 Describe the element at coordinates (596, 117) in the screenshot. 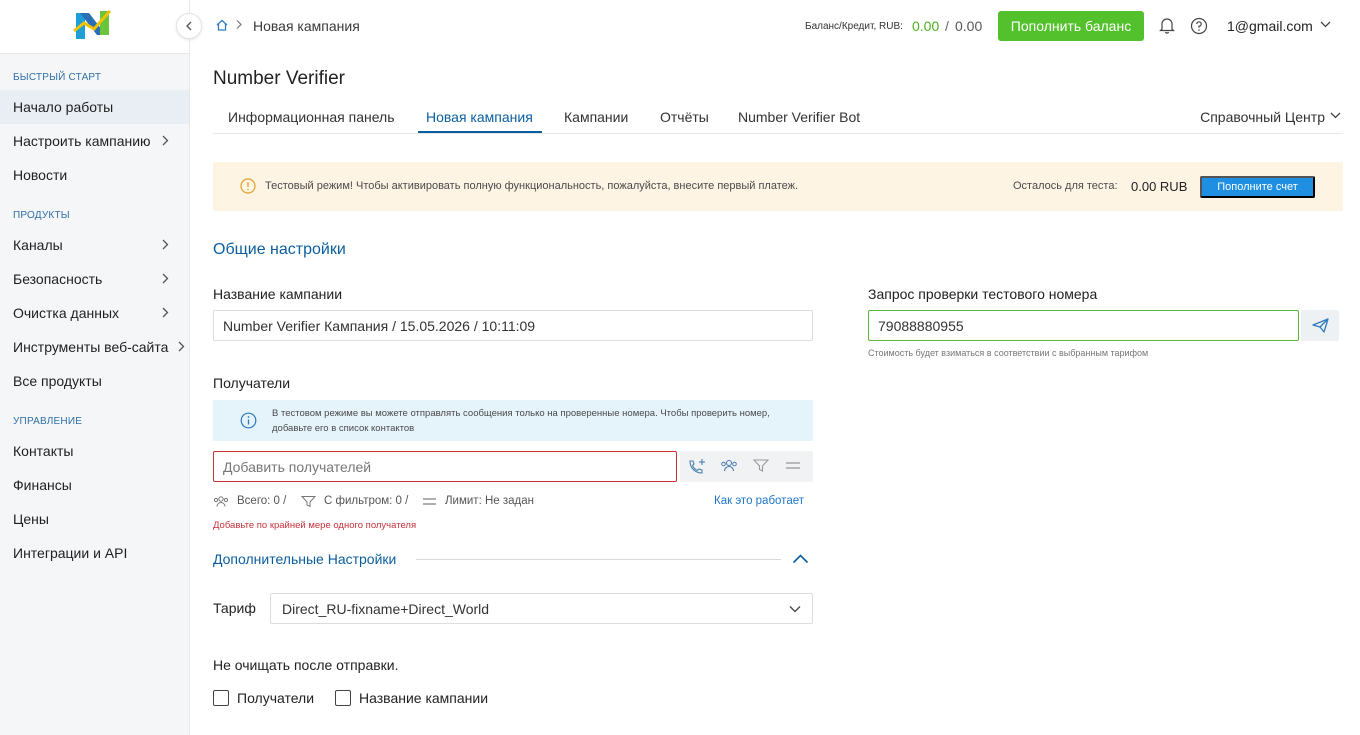

I see `tab-campaigns: Кампании` at that location.